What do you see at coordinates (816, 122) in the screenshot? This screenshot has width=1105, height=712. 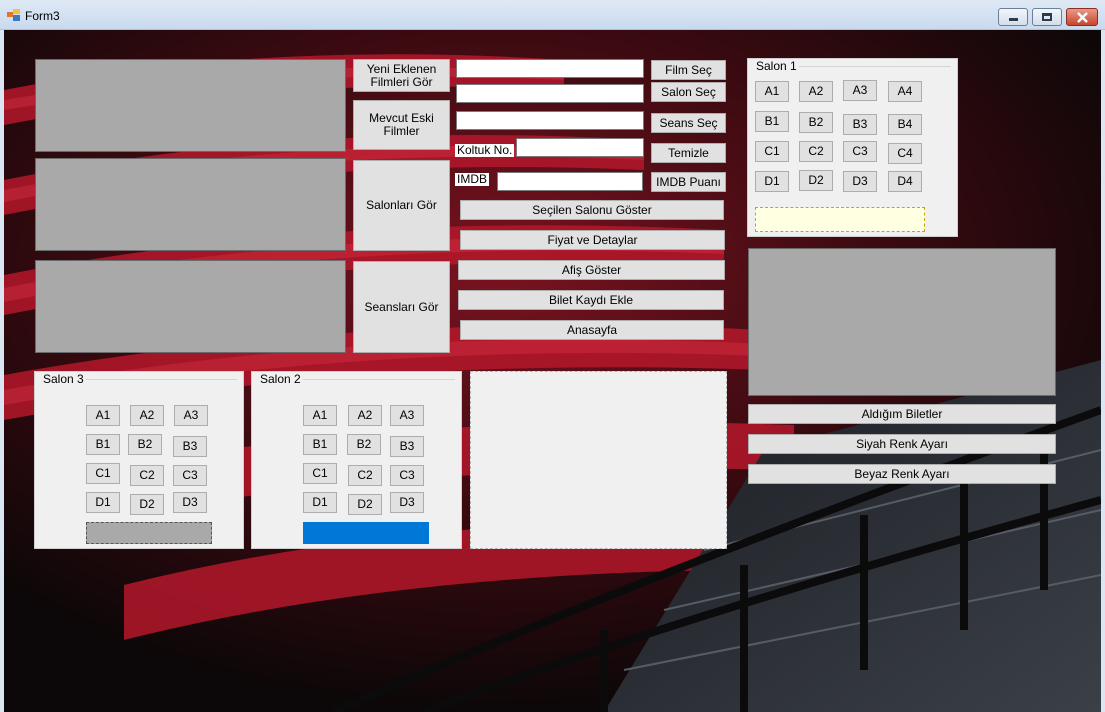 I see `salon1-seat-b2: B2` at bounding box center [816, 122].